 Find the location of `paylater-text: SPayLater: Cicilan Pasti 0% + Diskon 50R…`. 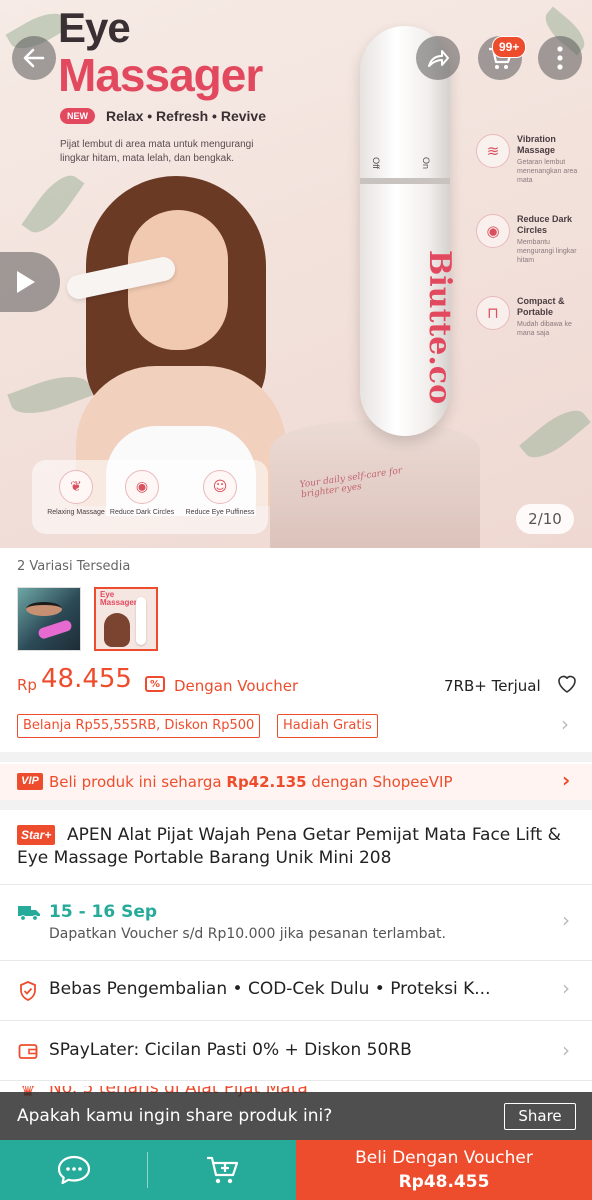

paylater-text: SPayLater: Cicilan Pasti 0% + Diskon 50R… is located at coordinates (230, 1050).